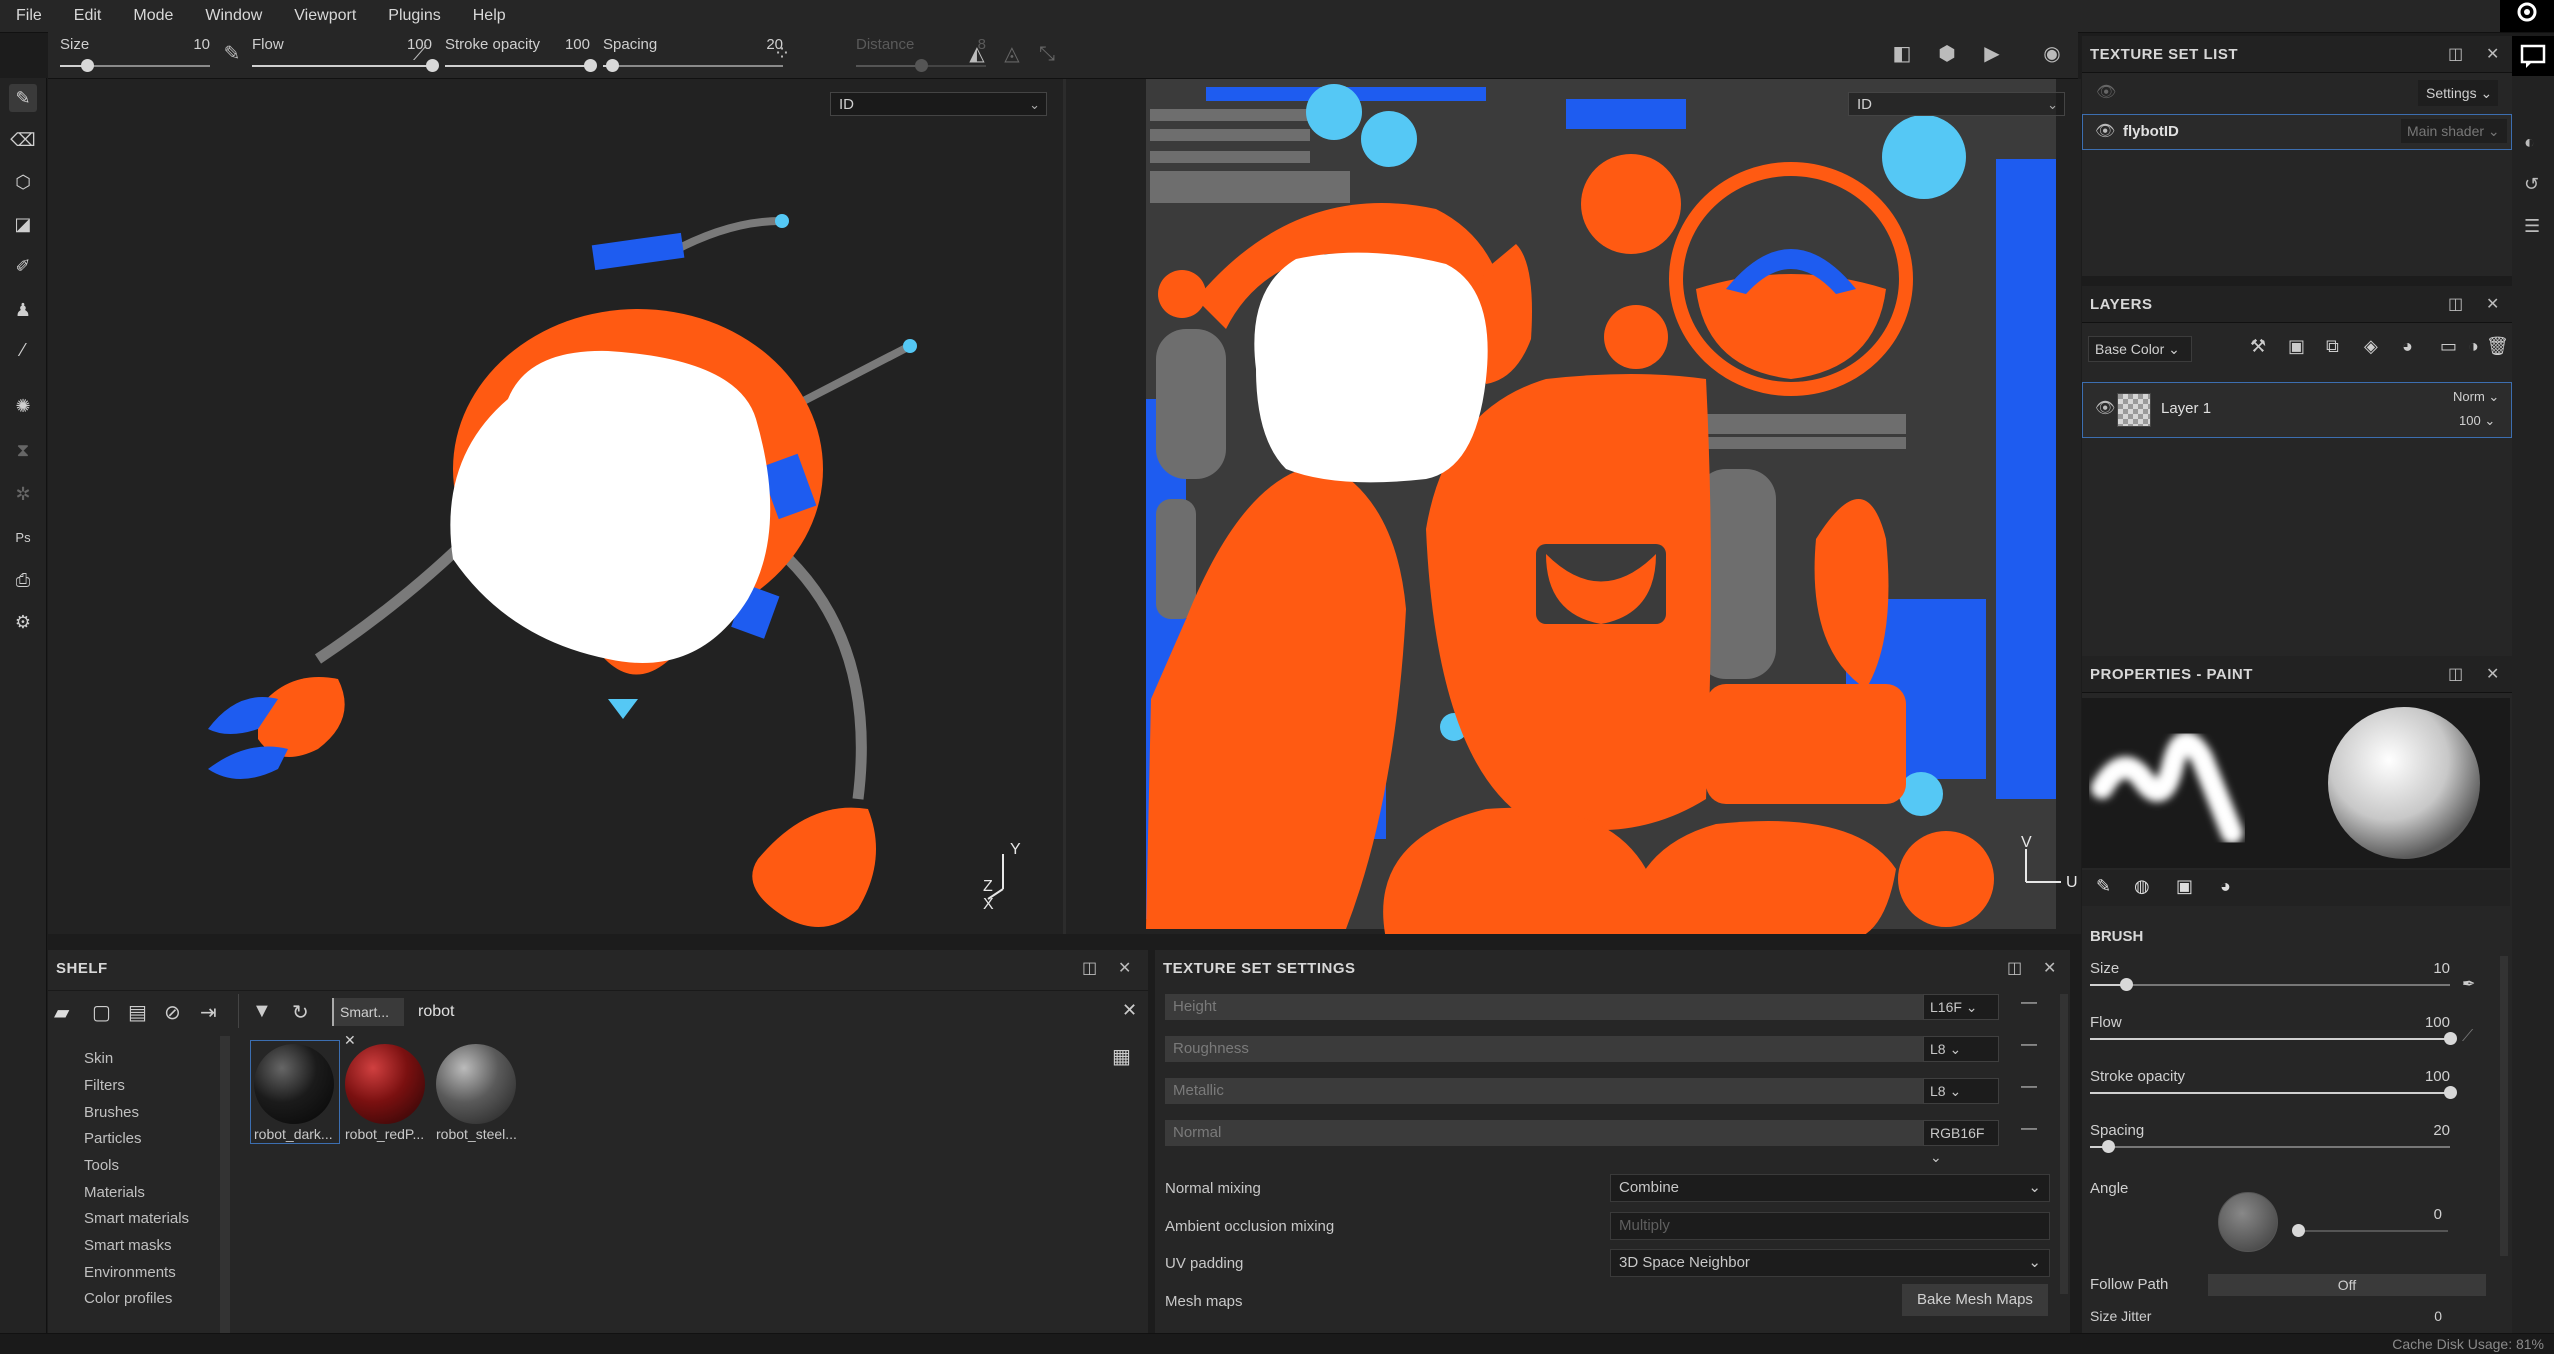 Image resolution: width=2554 pixels, height=1354 pixels. Describe the element at coordinates (1961, 1007) in the screenshot. I see `channel-height-format: L16F ⌄` at that location.